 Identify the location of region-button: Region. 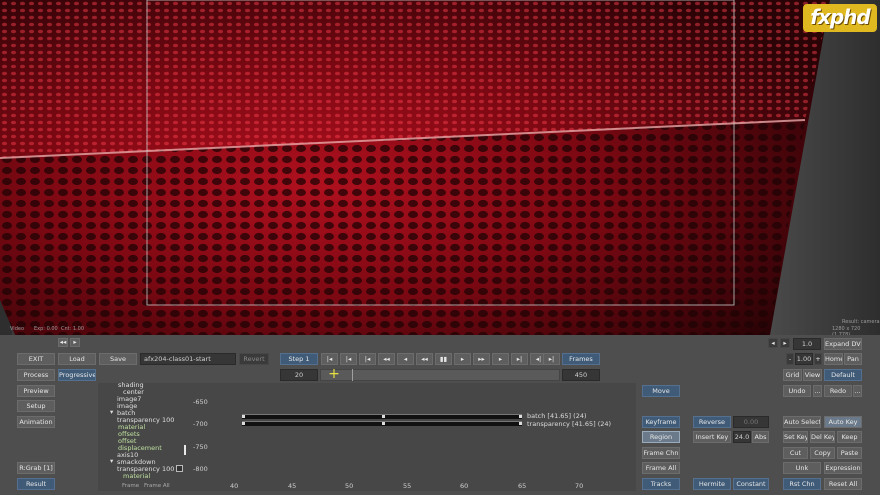
(661, 437).